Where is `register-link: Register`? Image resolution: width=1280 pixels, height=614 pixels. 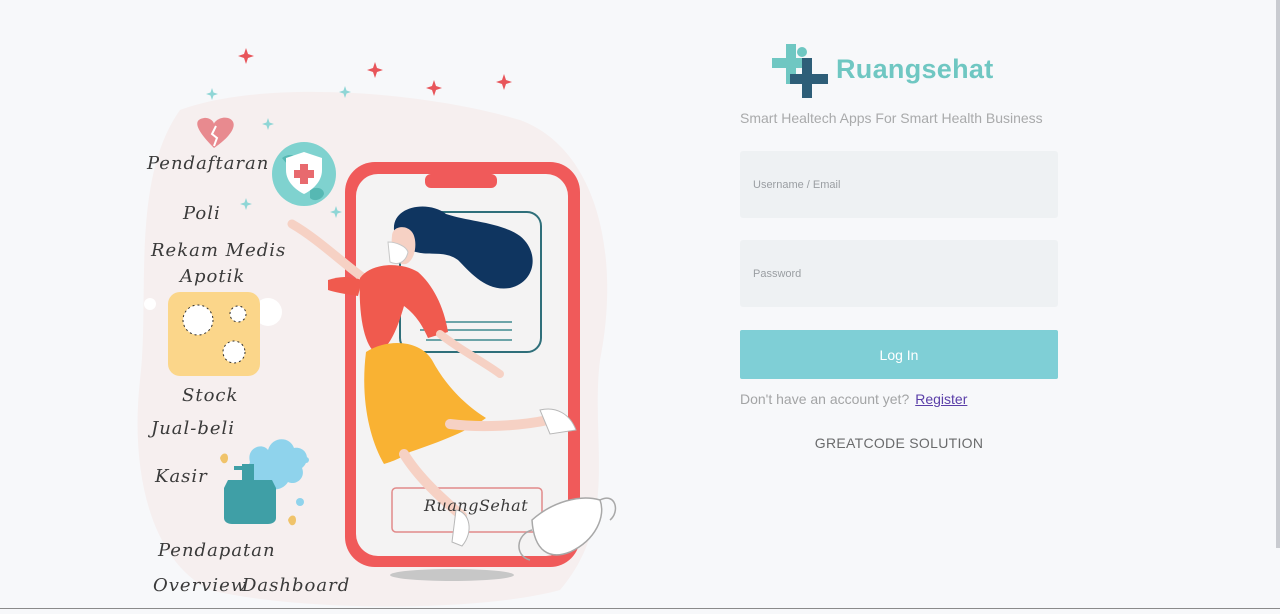 register-link: Register is located at coordinates (941, 399).